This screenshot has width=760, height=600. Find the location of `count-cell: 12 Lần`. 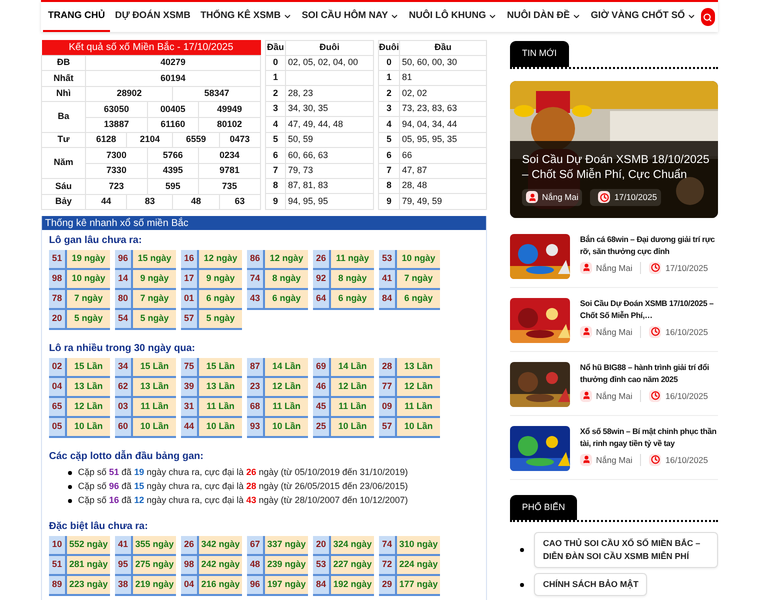

count-cell: 12 Lần is located at coordinates (352, 387).